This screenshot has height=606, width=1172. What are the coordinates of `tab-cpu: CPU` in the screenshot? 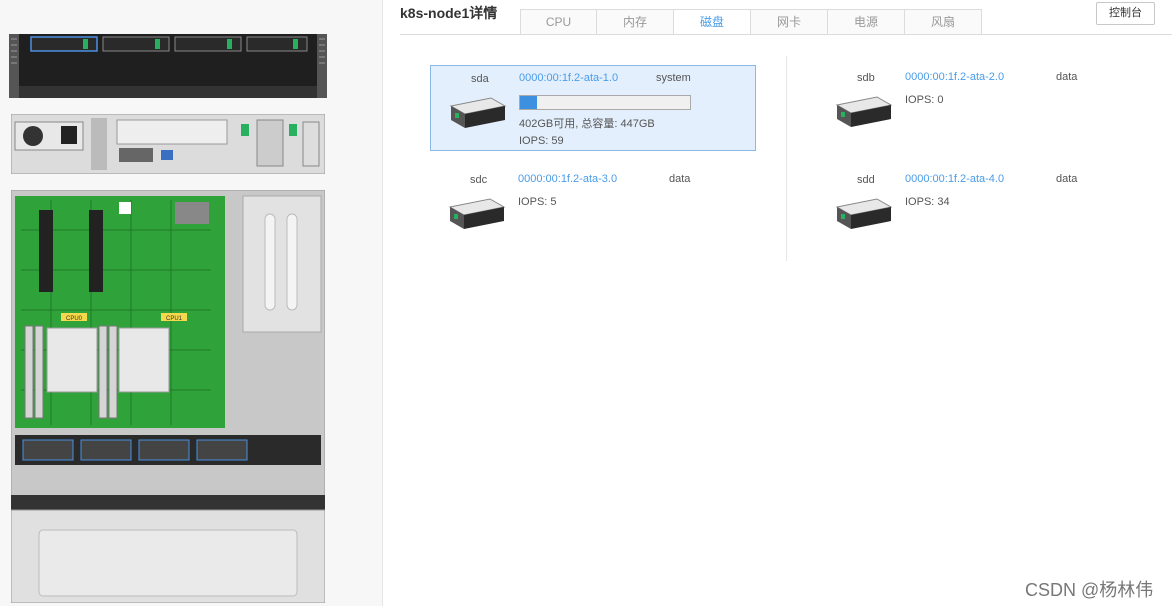 It's located at (558, 22).